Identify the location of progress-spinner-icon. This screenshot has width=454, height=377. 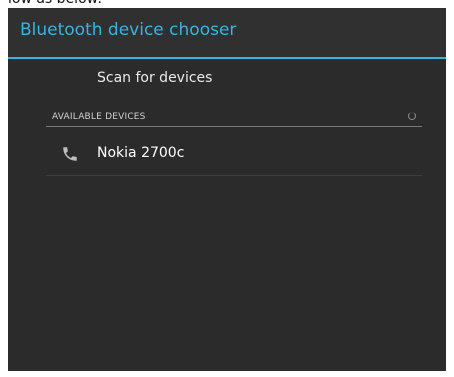
(412, 116).